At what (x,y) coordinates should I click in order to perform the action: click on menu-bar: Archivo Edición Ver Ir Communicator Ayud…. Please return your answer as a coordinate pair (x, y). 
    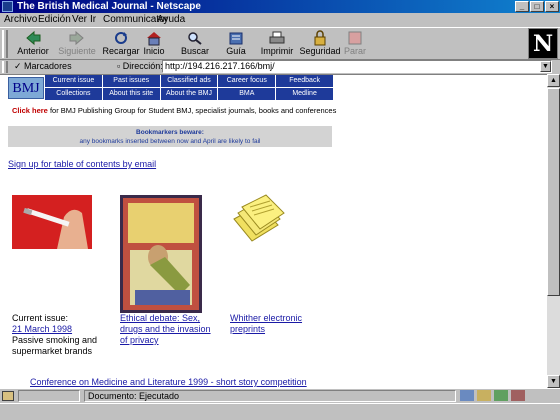
    Looking at the image, I should click on (280, 20).